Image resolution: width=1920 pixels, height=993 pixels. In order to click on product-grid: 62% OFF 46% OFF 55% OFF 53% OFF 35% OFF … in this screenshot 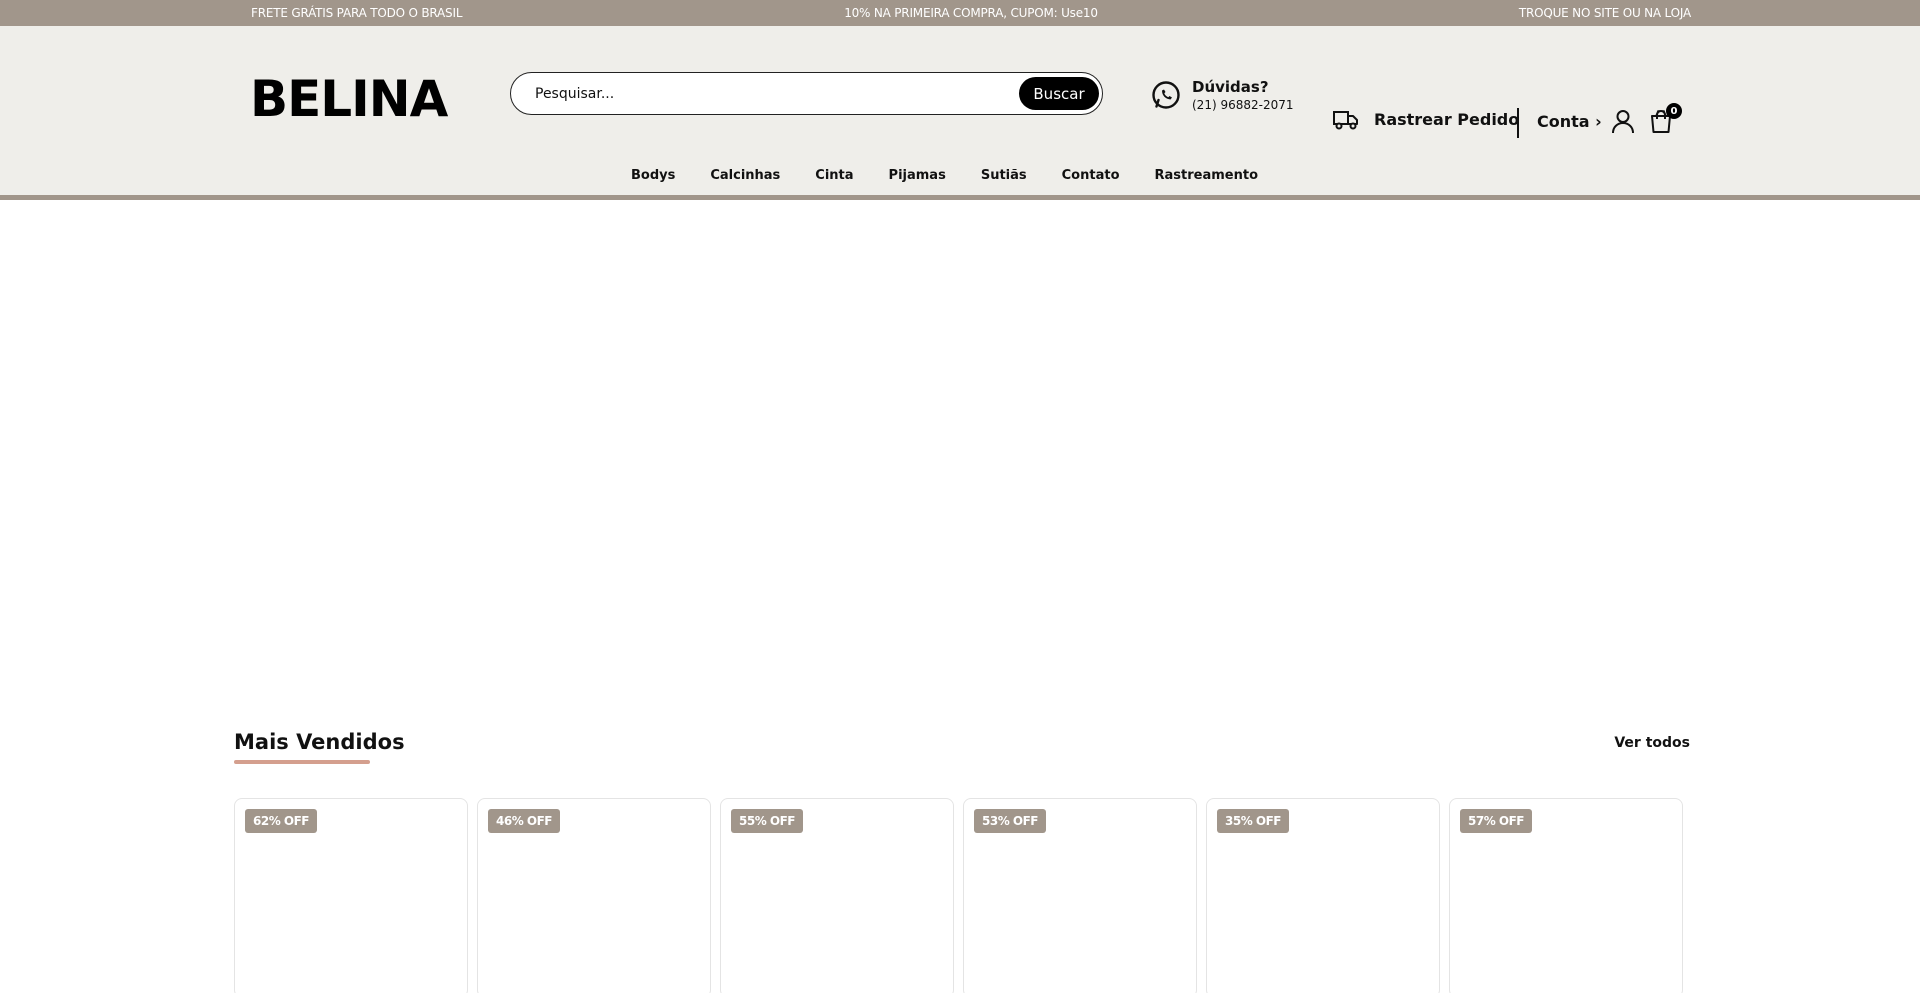, I will do `click(962, 895)`.